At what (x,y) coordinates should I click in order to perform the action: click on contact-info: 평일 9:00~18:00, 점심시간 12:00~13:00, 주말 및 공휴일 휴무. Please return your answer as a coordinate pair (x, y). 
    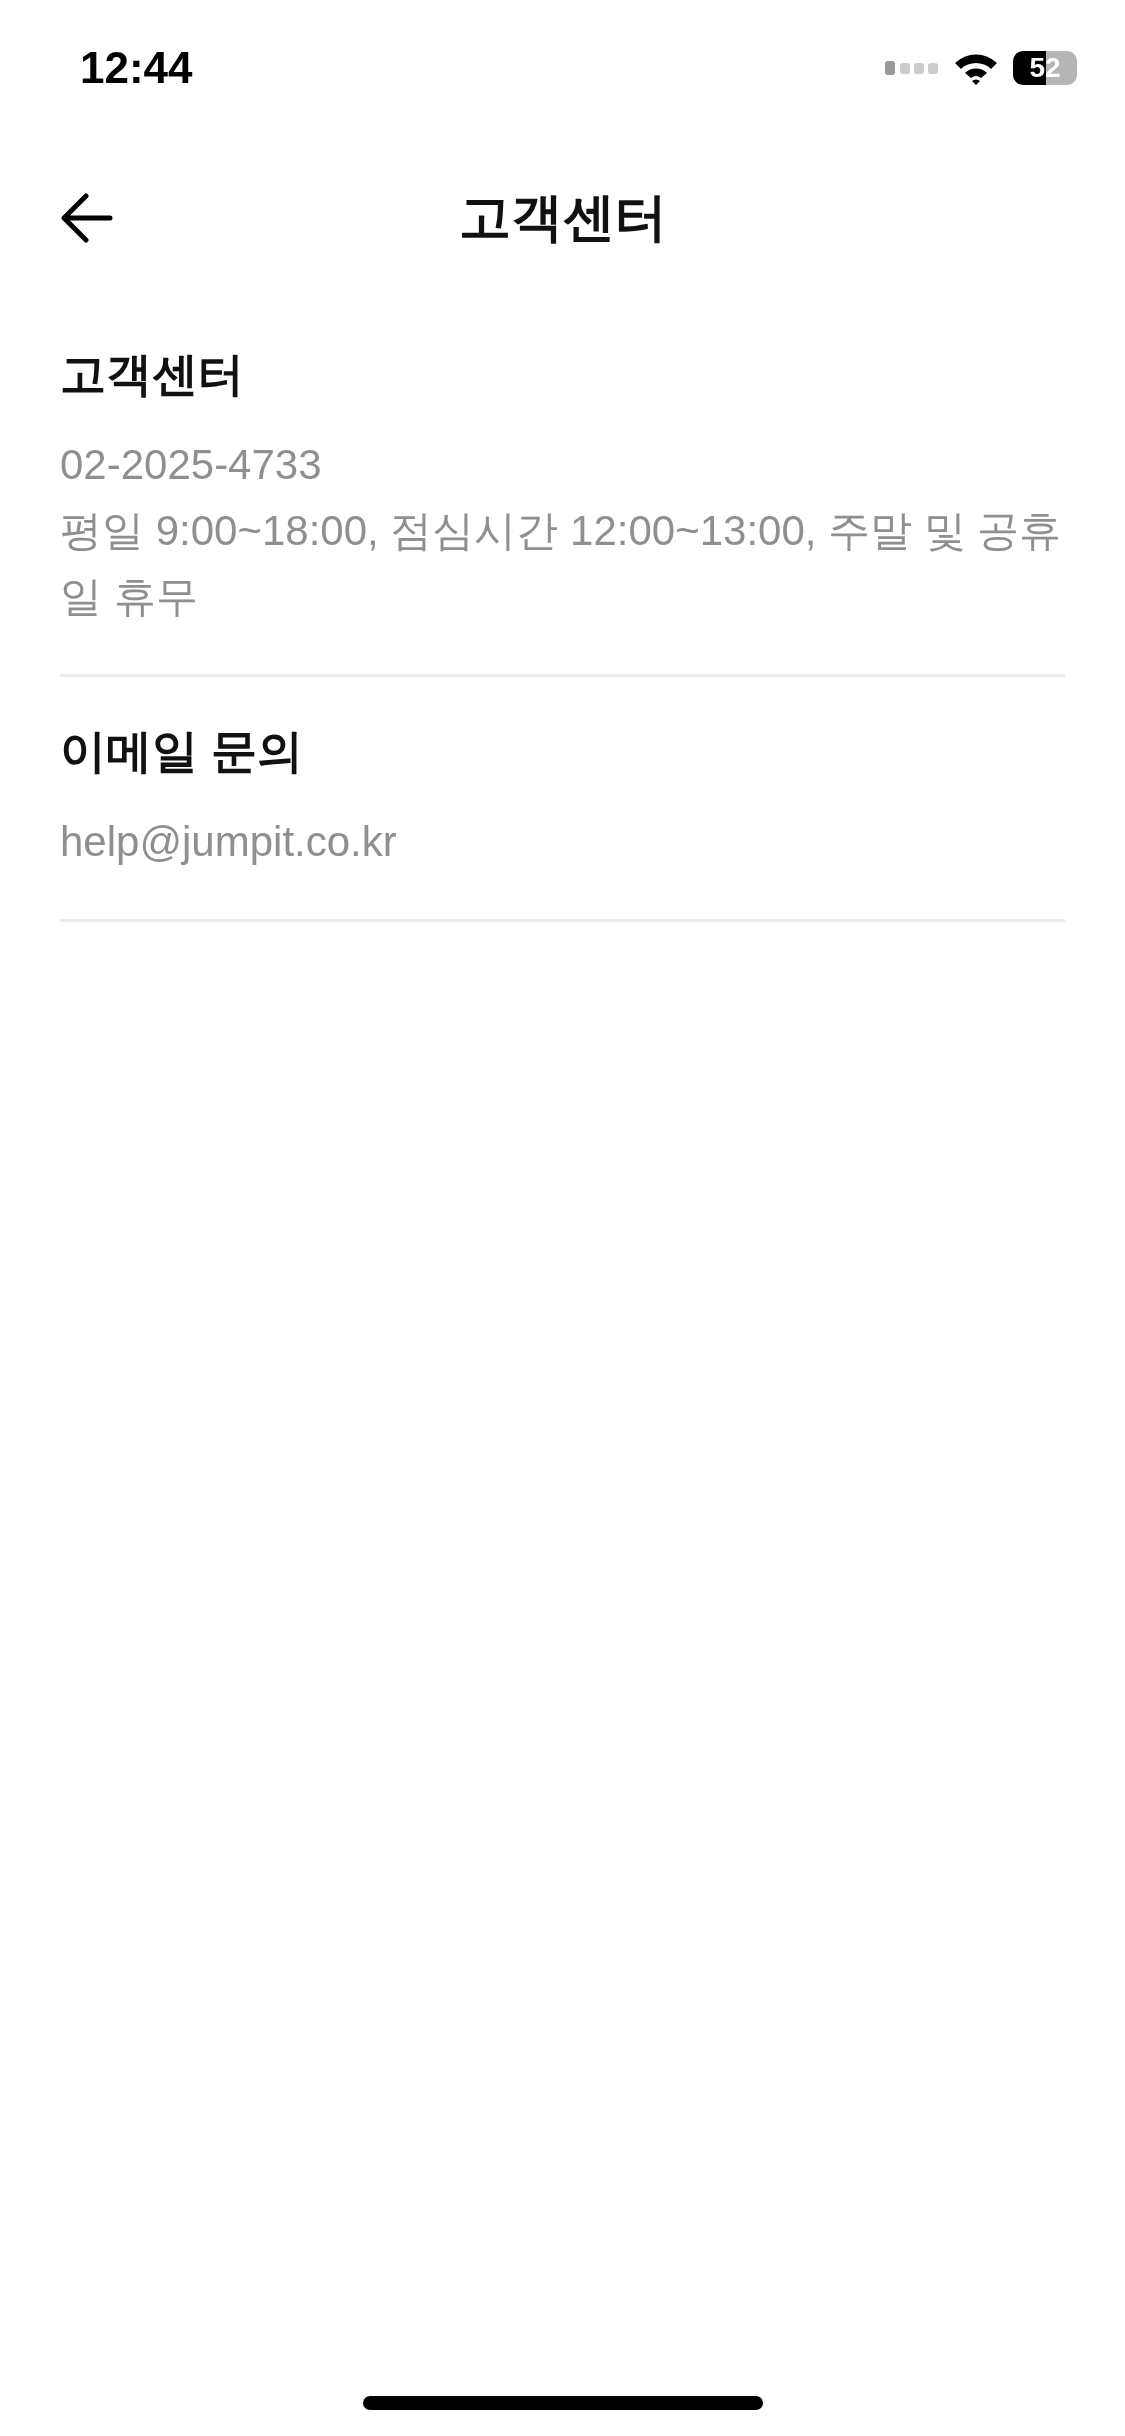
    Looking at the image, I should click on (561, 564).